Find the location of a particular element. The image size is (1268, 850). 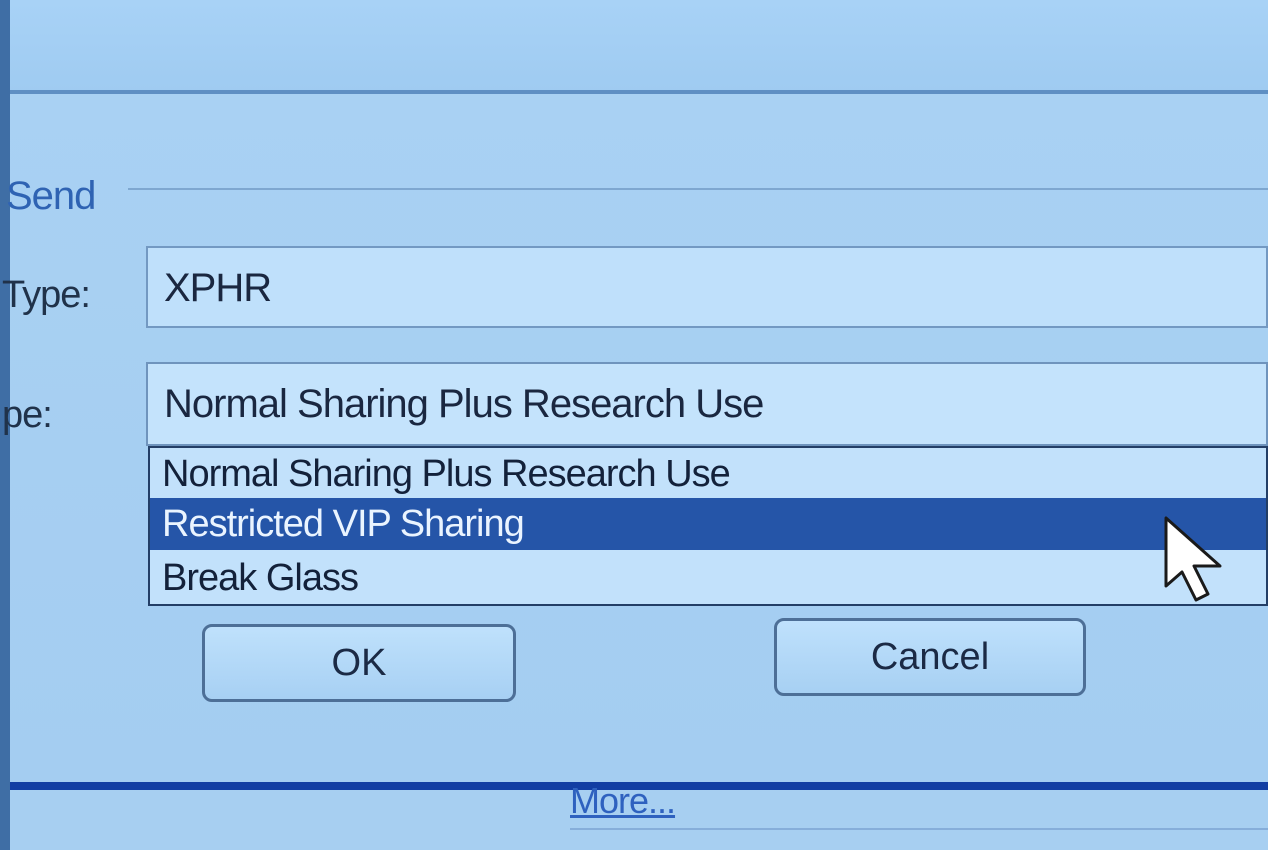

section-title: Send is located at coordinates (51, 196).